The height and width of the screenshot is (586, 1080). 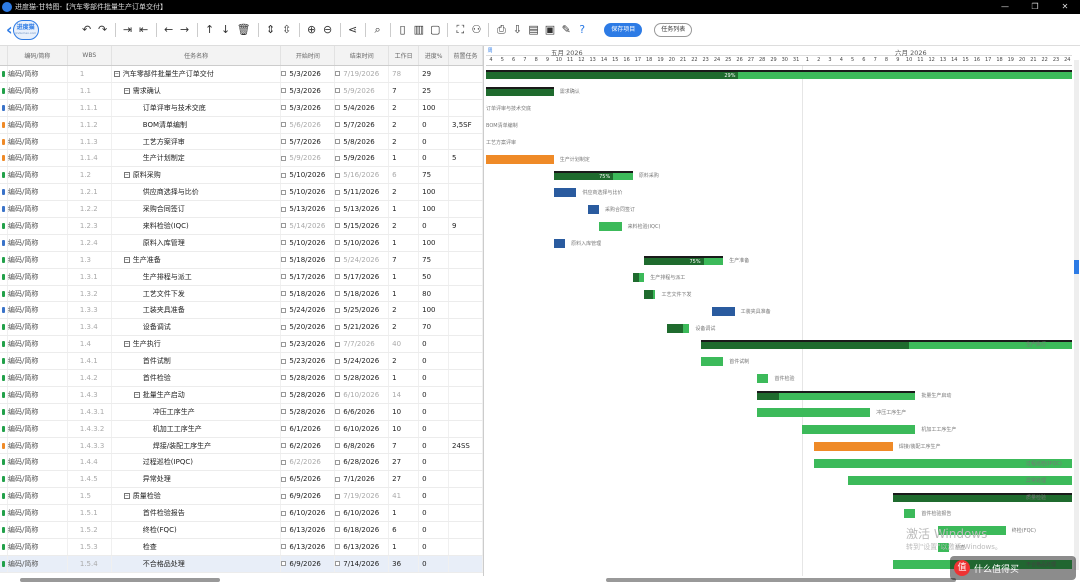 I want to click on cell-end: 6/10/2026, so click(x=362, y=513).